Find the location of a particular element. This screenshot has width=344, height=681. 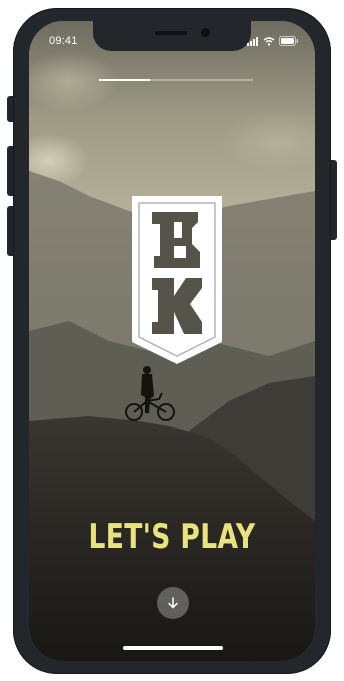

onboarding-progress is located at coordinates (176, 80).